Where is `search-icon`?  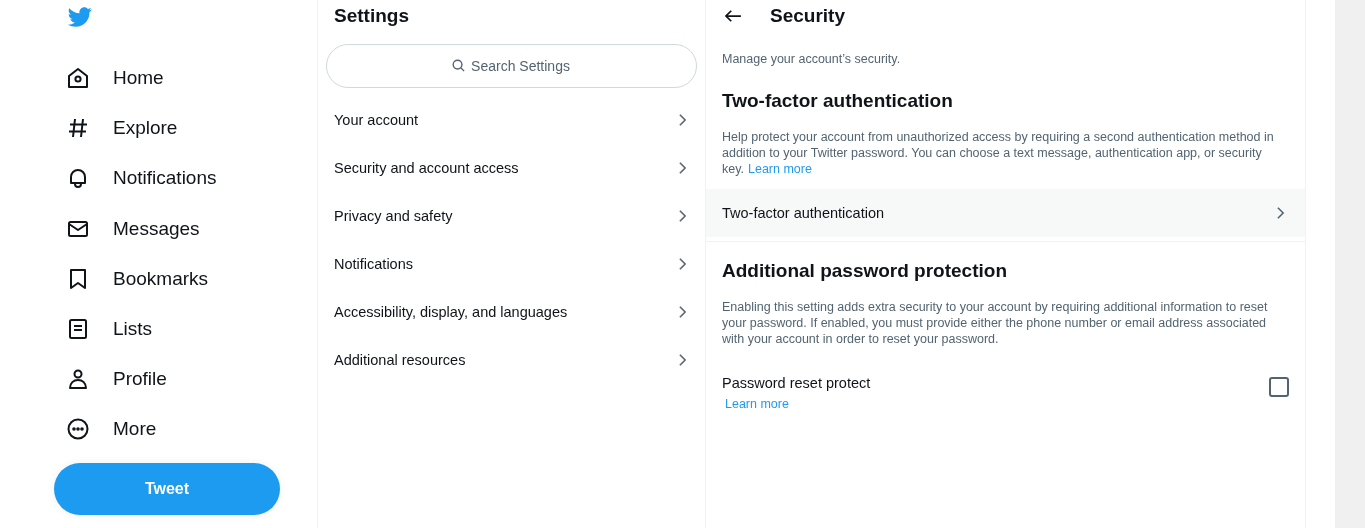
search-icon is located at coordinates (458, 65).